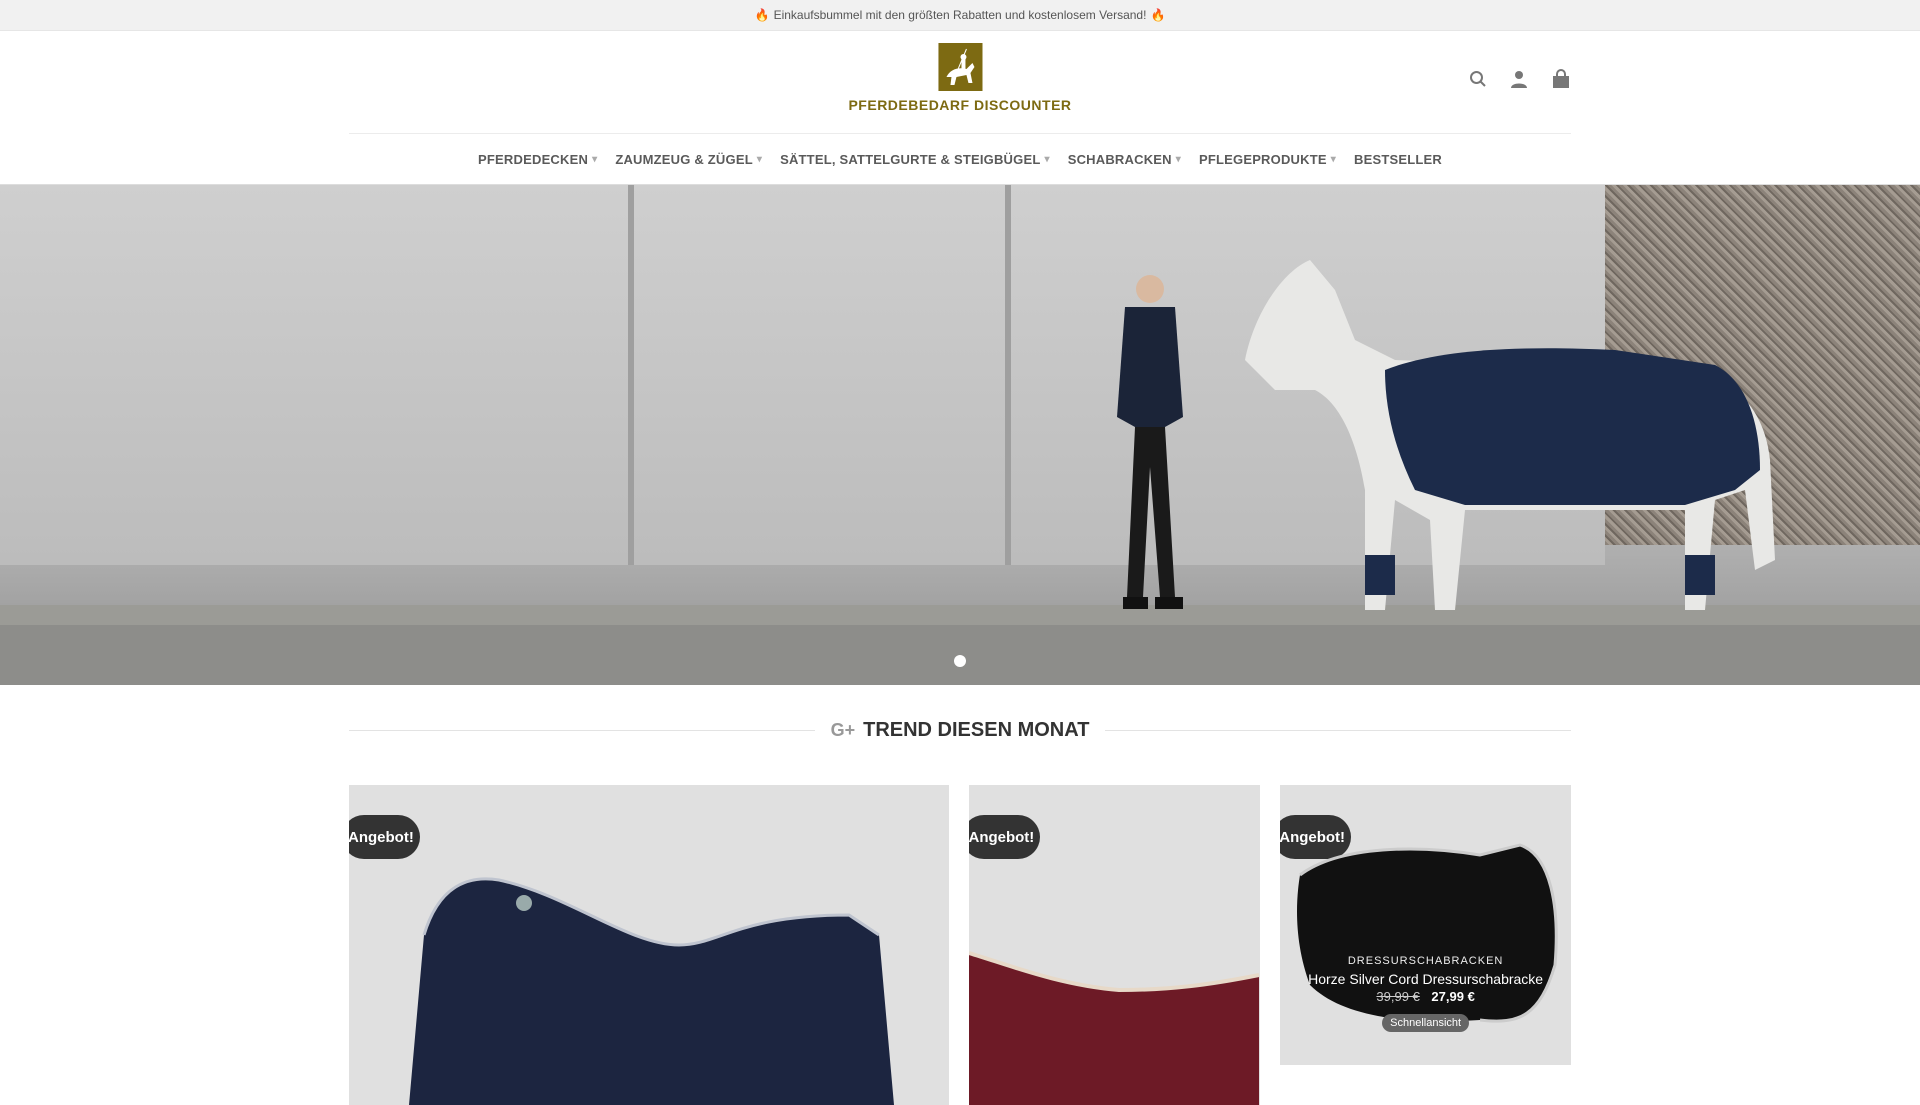 The height and width of the screenshot is (1105, 1920). What do you see at coordinates (1426, 1023) in the screenshot?
I see `quick-view-button: Schnellansicht` at bounding box center [1426, 1023].